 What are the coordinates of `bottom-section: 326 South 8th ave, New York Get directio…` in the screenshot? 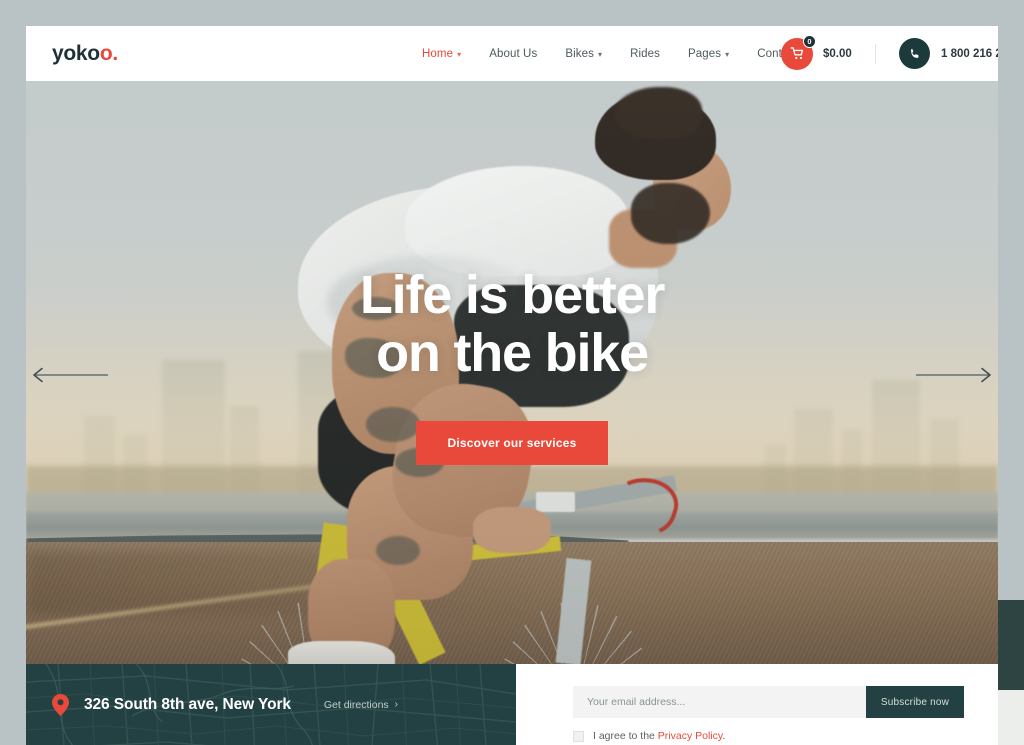 It's located at (512, 704).